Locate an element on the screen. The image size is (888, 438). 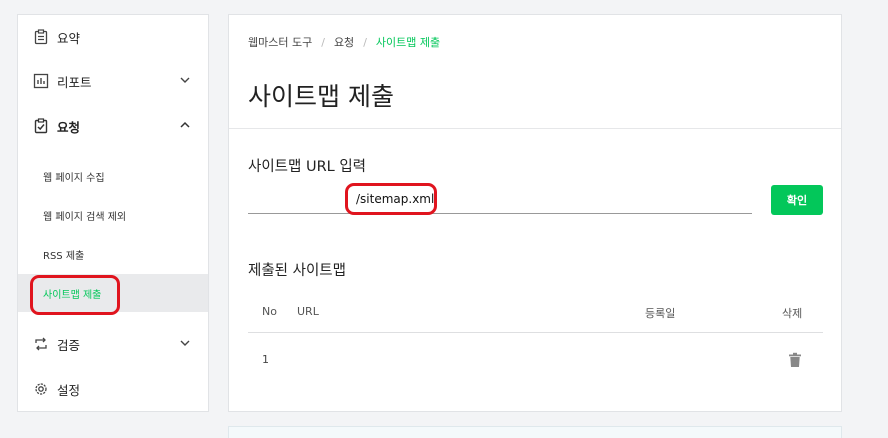
sub-item-search-exclude: 웹 페이지 검색 제외 is located at coordinates (113, 215).